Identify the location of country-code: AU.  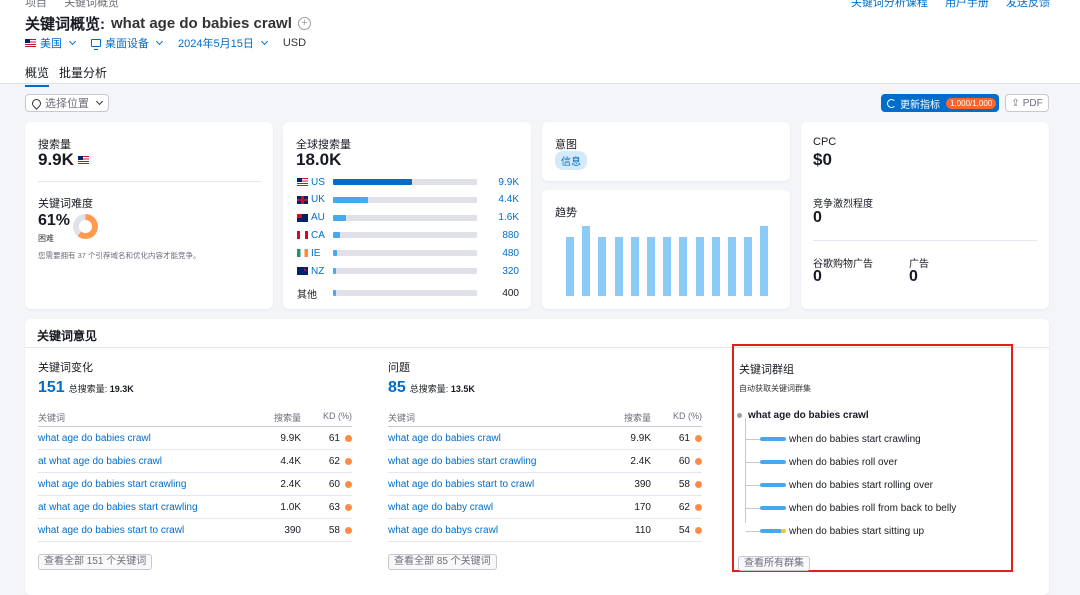
(318, 218).